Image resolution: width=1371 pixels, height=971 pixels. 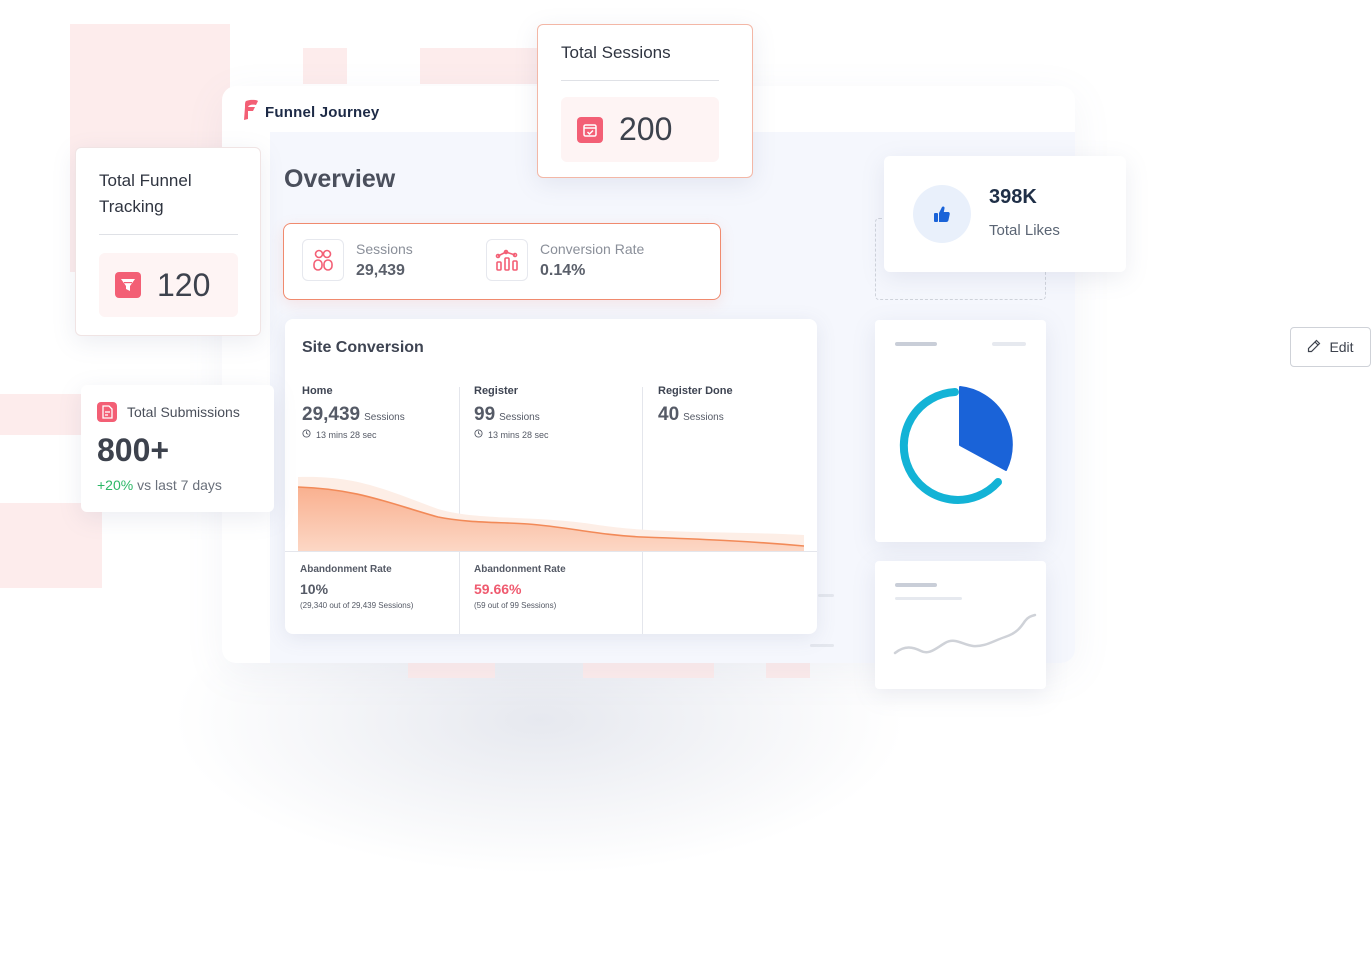 What do you see at coordinates (565, 260) in the screenshot?
I see `conversion-rate-stat: Conversion Rate 0.14%` at bounding box center [565, 260].